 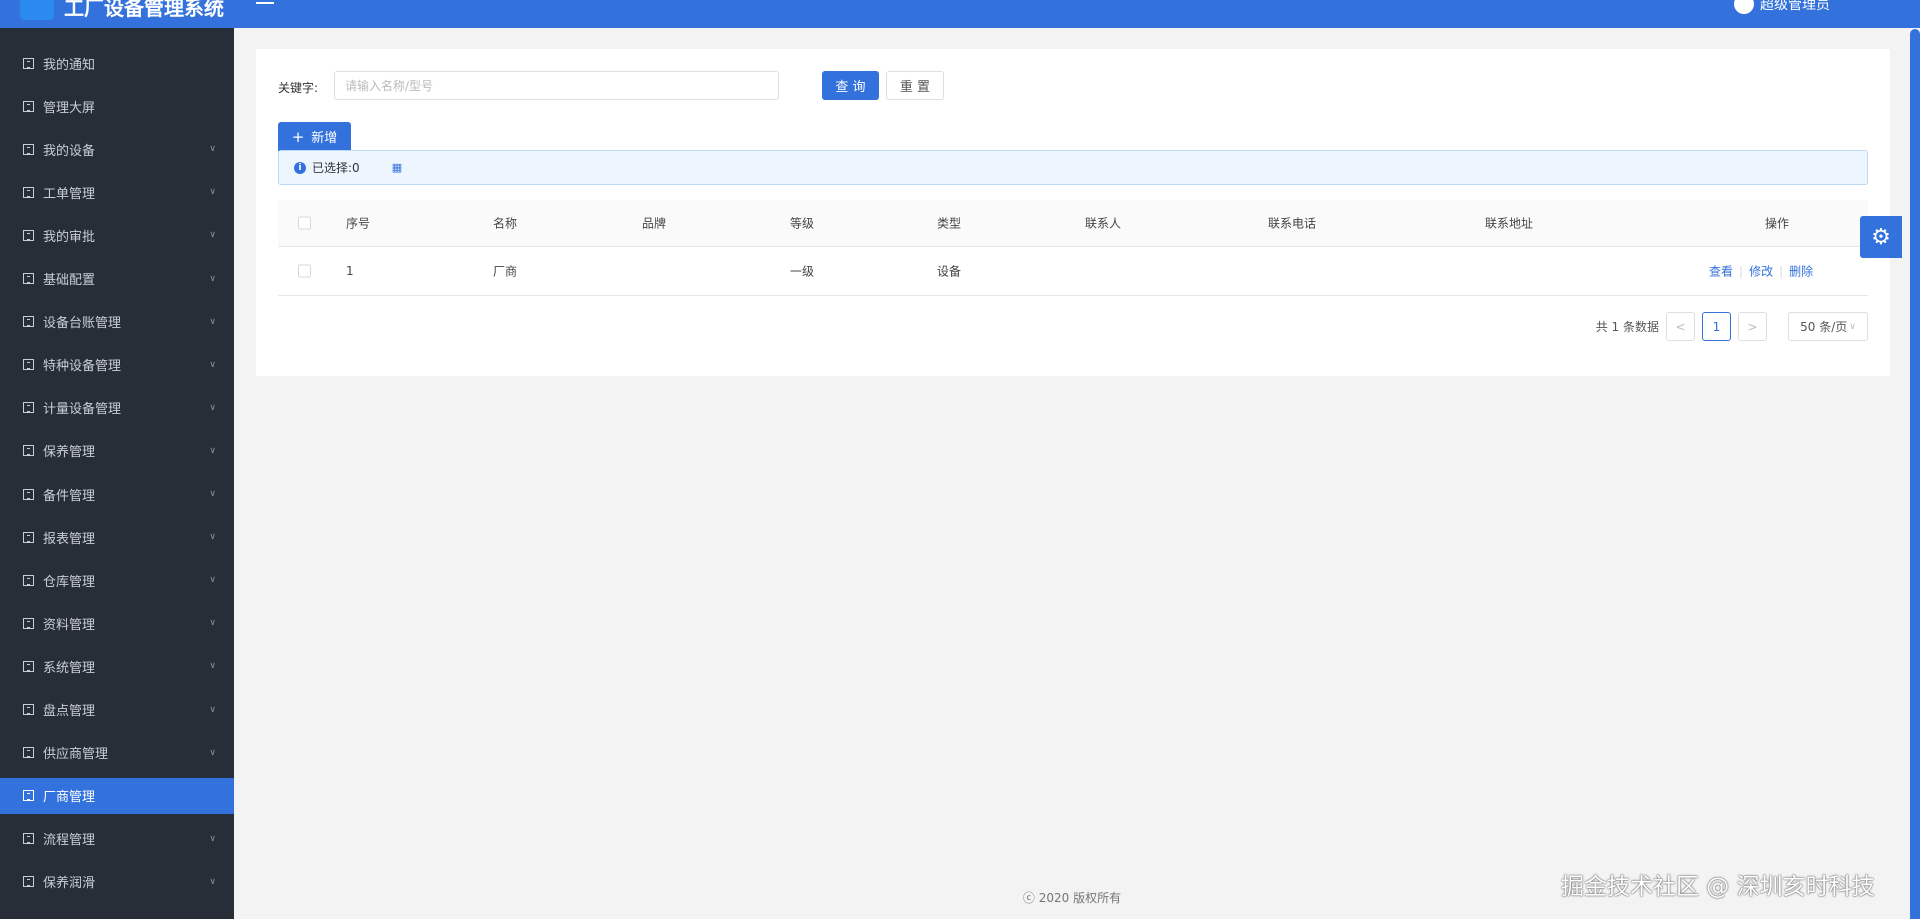 I want to click on sidebar-item: 供应商管理 ∨, so click(x=117, y=753).